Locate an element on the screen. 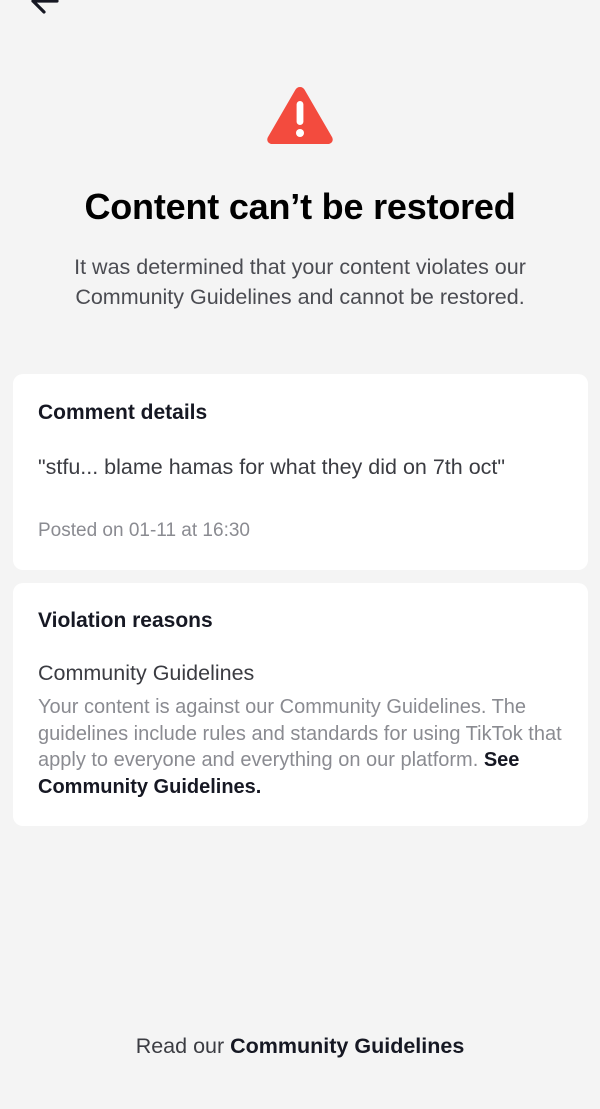 The image size is (600, 1109). comment-details-heading: Comment details is located at coordinates (123, 412).